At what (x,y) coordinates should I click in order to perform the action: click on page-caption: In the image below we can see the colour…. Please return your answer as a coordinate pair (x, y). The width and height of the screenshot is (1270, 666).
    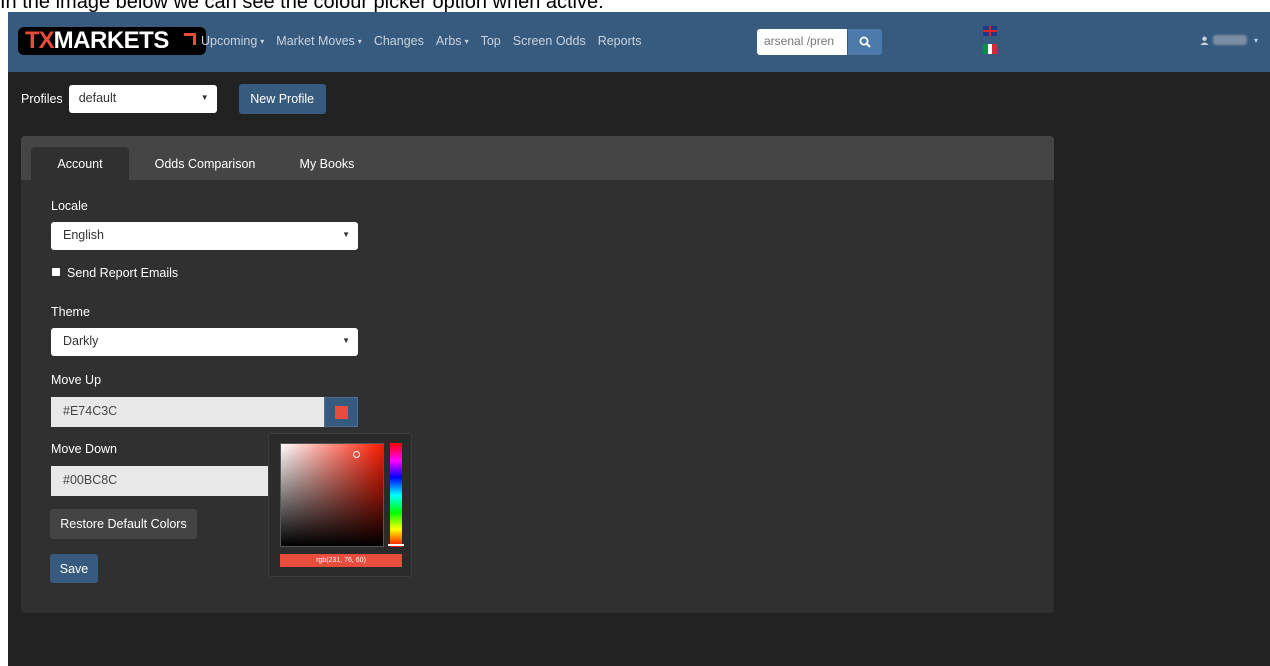
    Looking at the image, I should click on (302, 6).